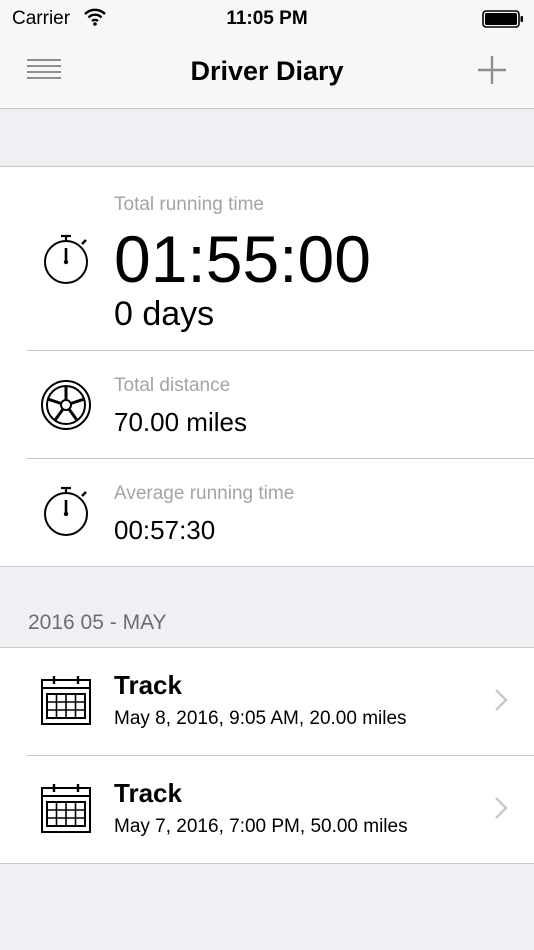  Describe the element at coordinates (180, 422) in the screenshot. I see `total-distance-value: 70.00 miles` at that location.